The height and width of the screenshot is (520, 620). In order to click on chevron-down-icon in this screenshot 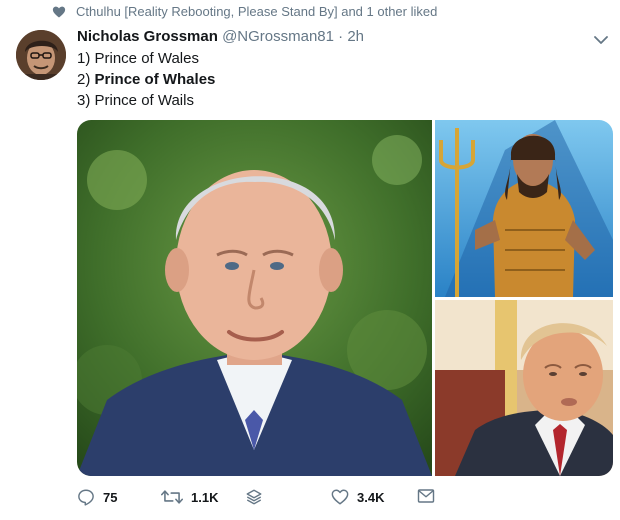, I will do `click(601, 40)`.